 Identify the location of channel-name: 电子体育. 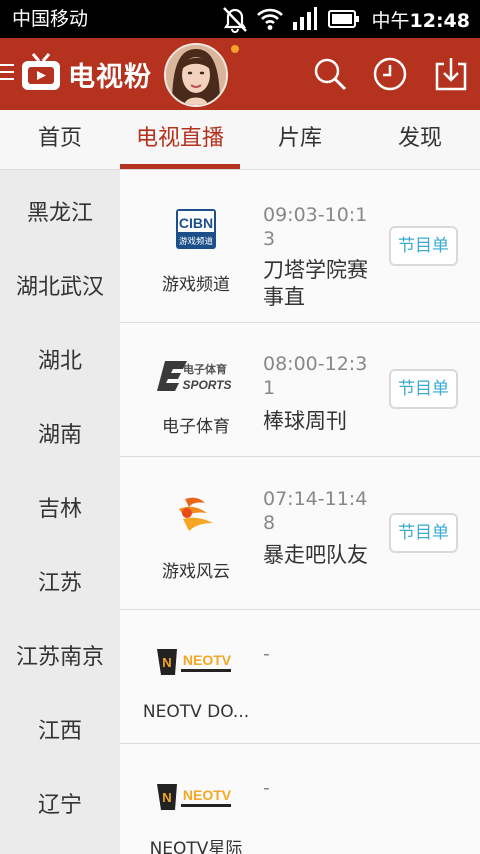
(196, 427).